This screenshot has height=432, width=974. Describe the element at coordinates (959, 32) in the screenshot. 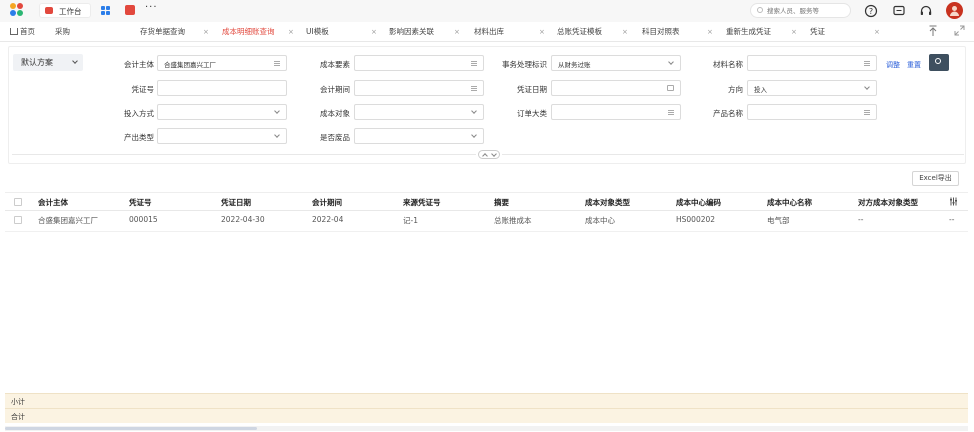

I see `fullscreen-icon` at that location.